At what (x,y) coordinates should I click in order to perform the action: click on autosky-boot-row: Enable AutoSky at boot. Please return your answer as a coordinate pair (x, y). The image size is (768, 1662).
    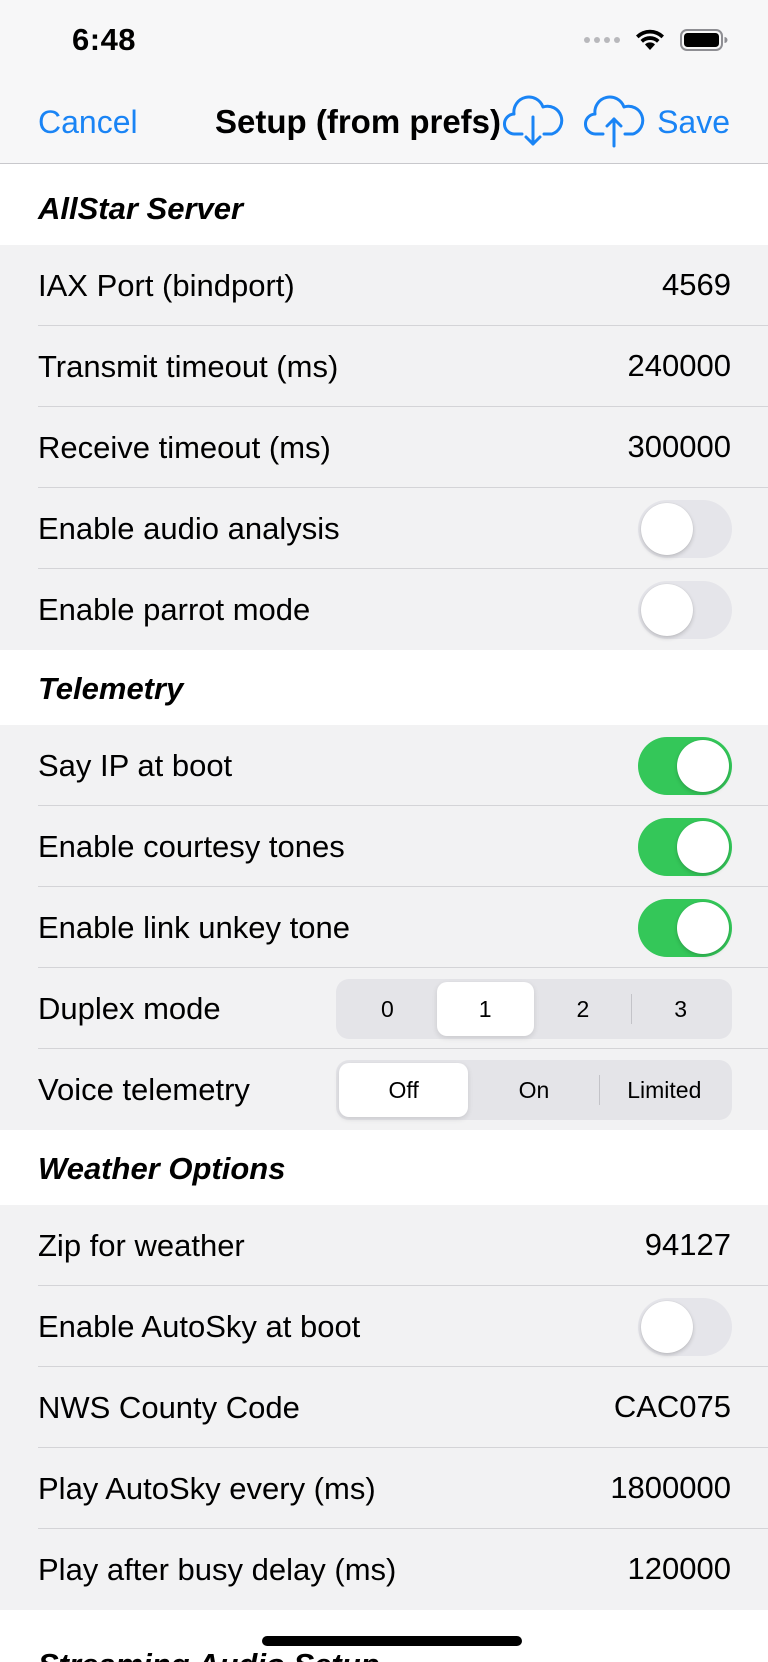
    Looking at the image, I should click on (384, 1326).